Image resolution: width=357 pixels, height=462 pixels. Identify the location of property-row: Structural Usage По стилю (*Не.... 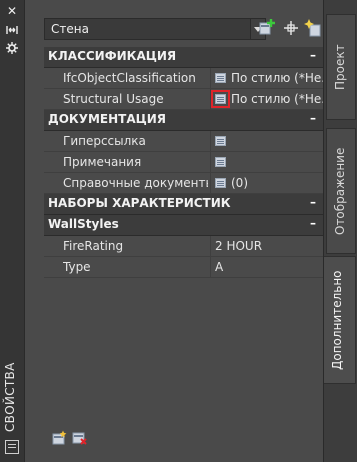
(188, 99).